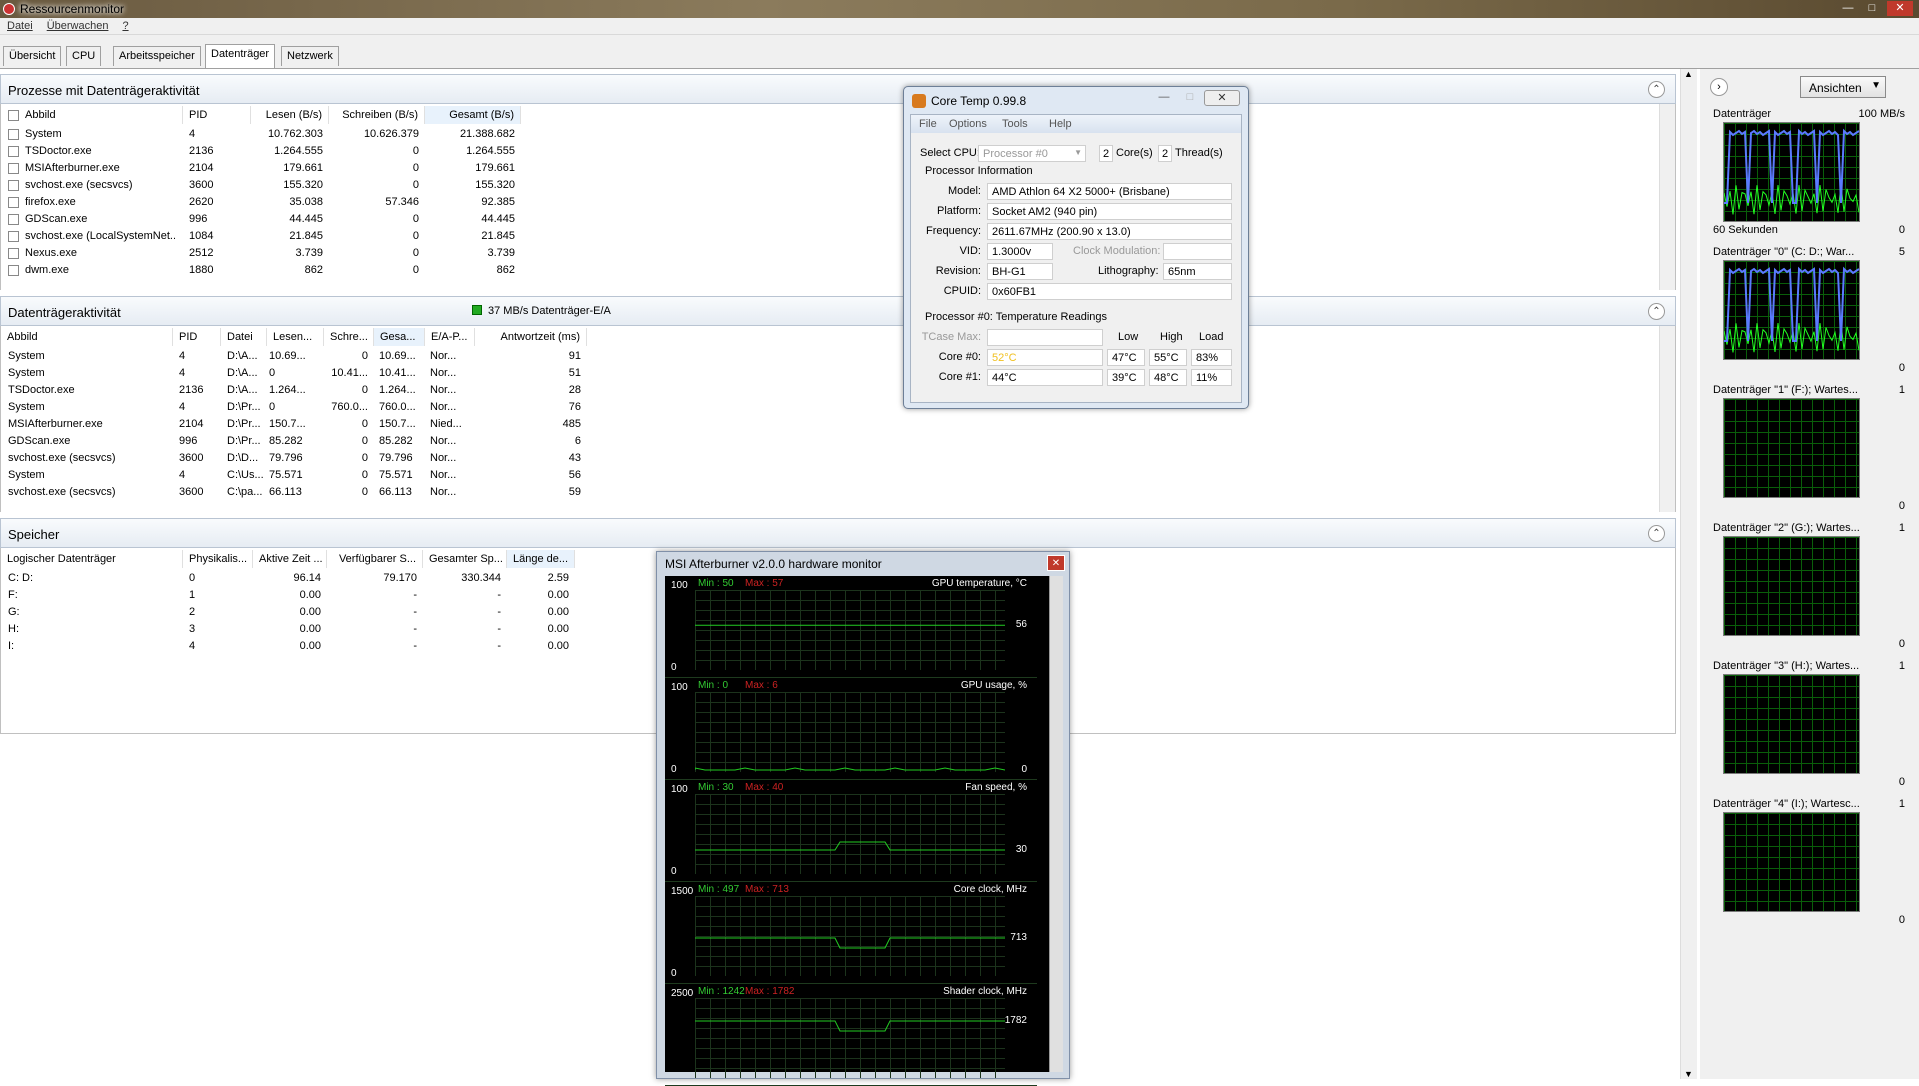 This screenshot has height=1086, width=1919. Describe the element at coordinates (78, 26) in the screenshot. I see `menu-ueberwachen: Überwachen` at that location.